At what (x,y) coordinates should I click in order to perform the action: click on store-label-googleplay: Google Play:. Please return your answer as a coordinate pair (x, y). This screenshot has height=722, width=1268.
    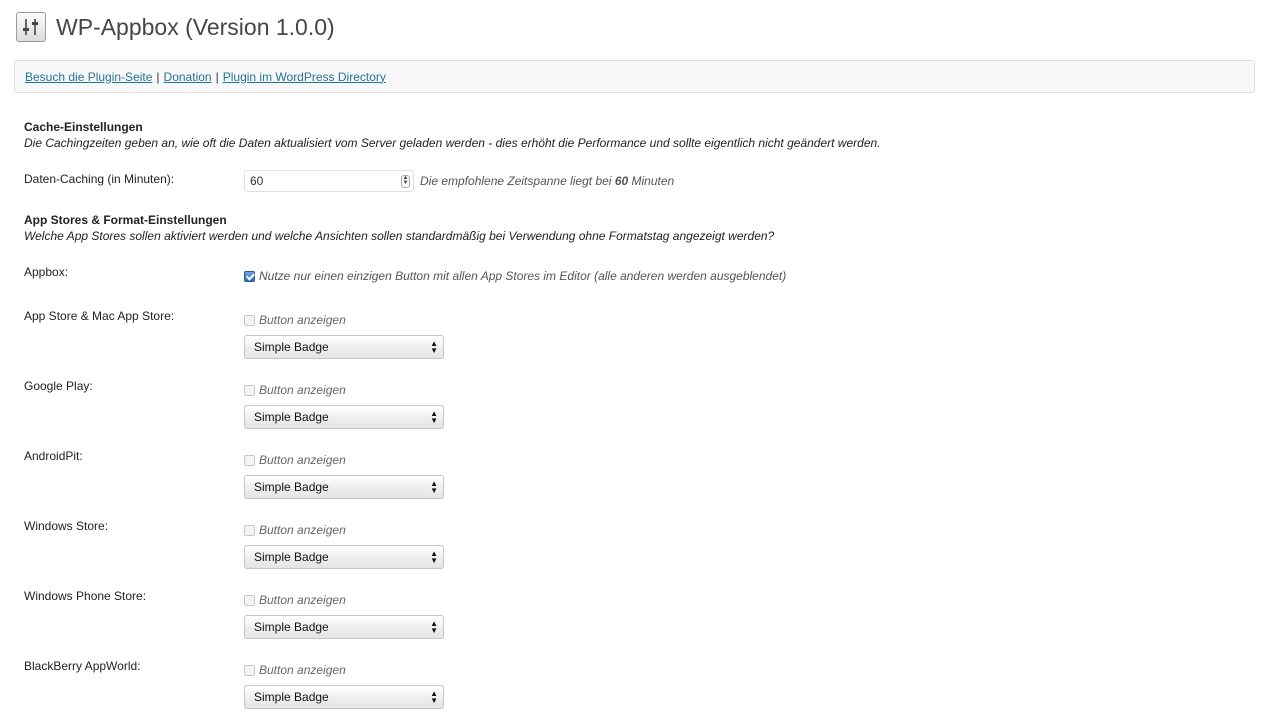
    Looking at the image, I should click on (58, 386).